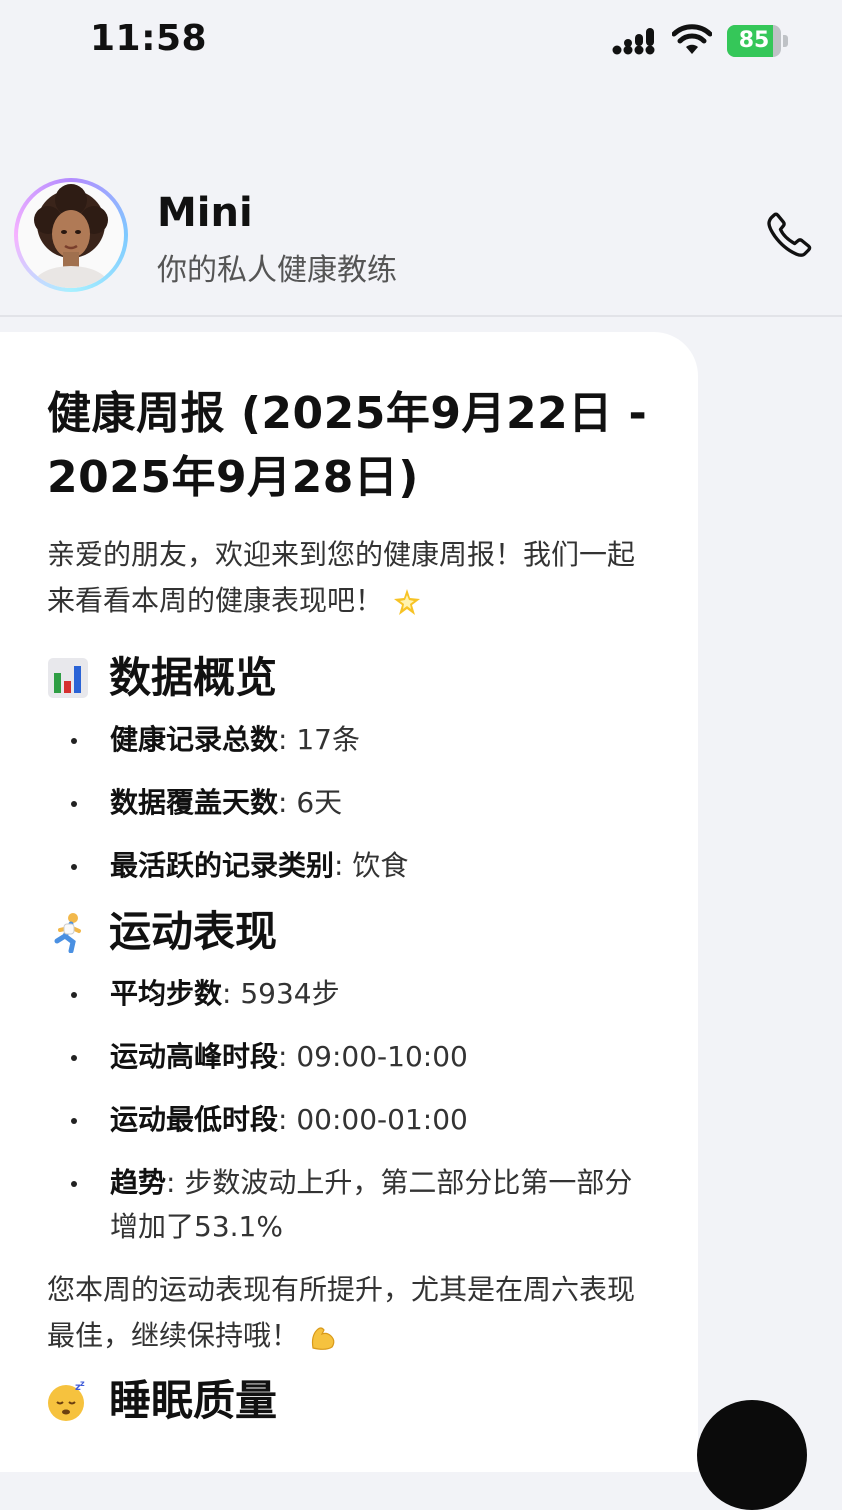  I want to click on avatar-ring, so click(71, 235).